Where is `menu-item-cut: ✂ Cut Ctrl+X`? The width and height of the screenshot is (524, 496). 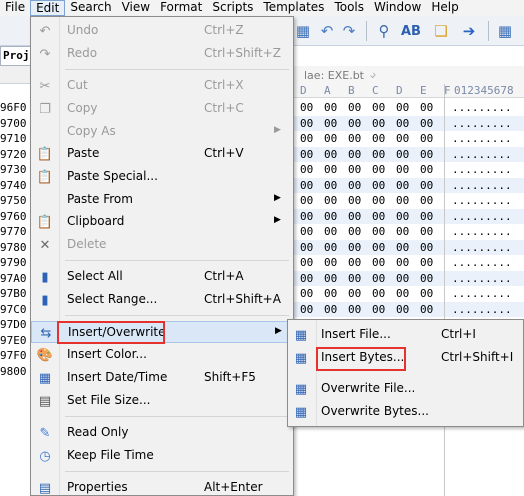 menu-item-cut: ✂ Cut Ctrl+X is located at coordinates (162, 86).